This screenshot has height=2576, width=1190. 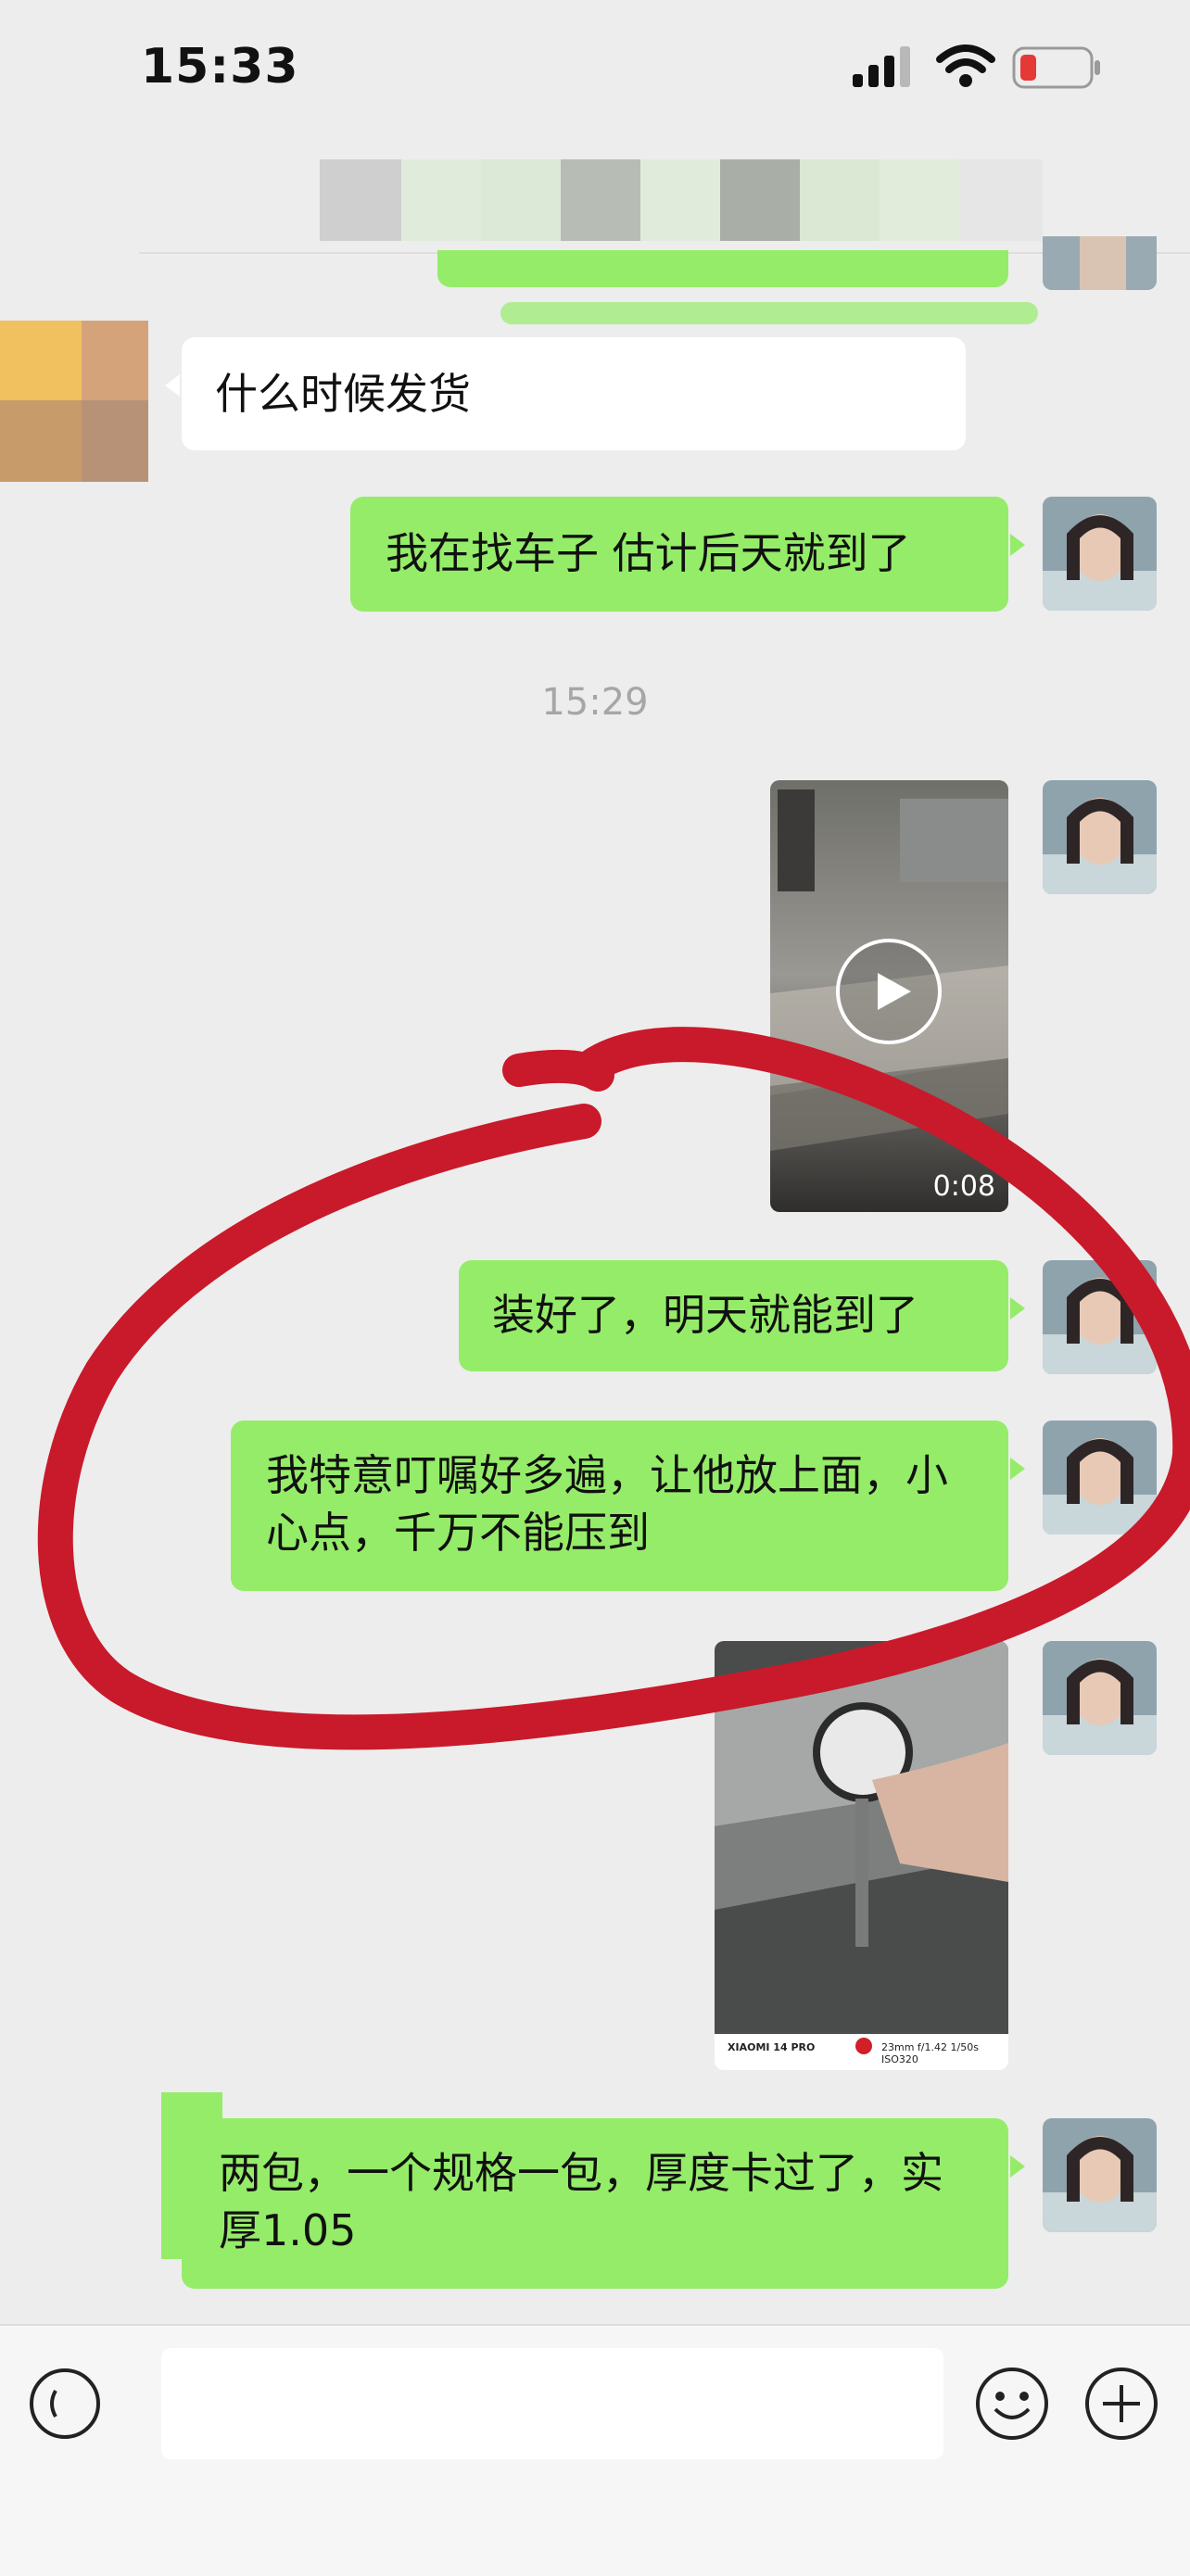 I want to click on photo-message: XIAOMI 14 PRO 23mm f/1.42 1/50s ISO320, so click(x=861, y=1856).